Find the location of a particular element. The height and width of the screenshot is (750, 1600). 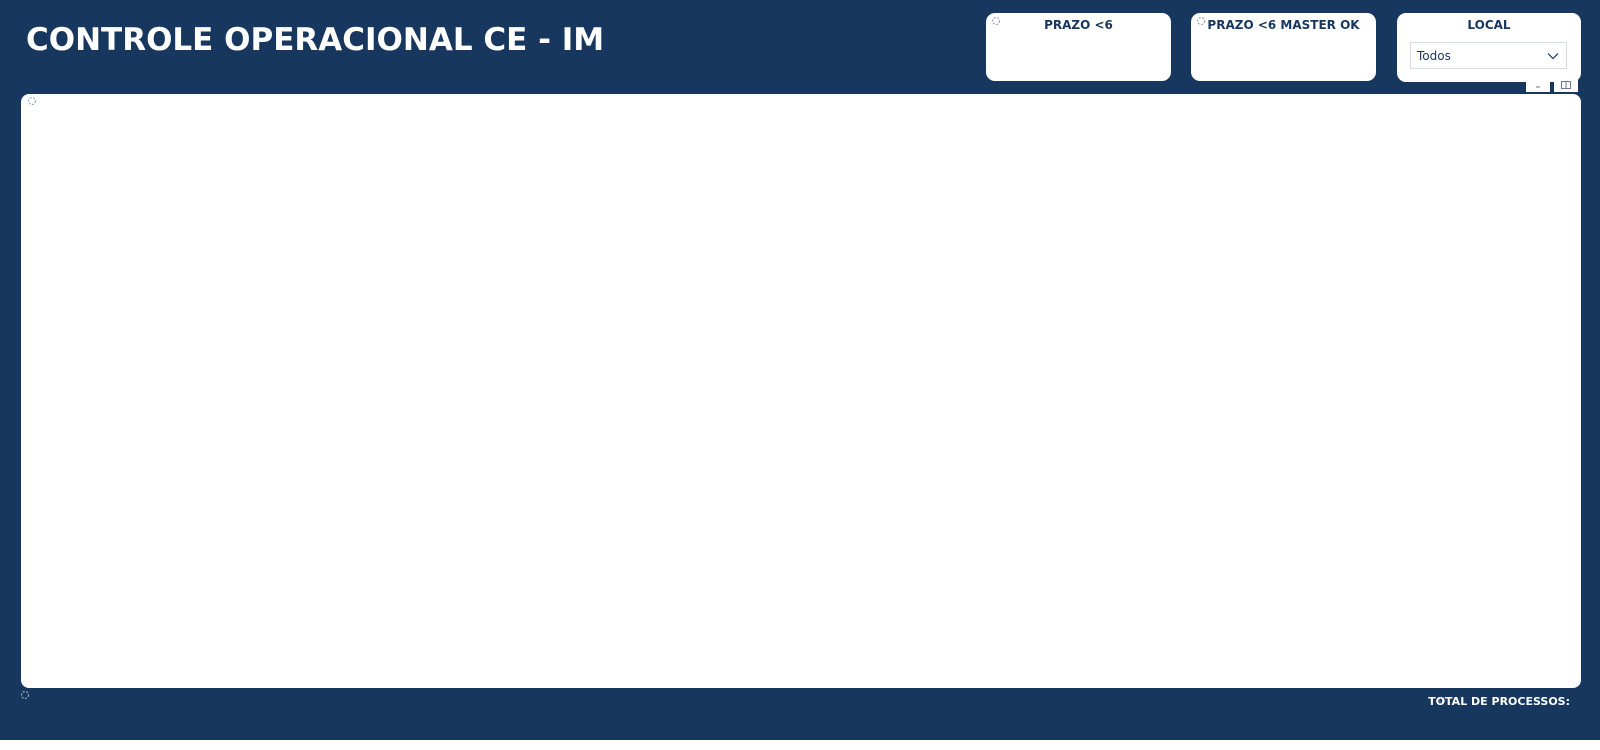

card-prazo-master-title: PRAZO <6 MASTER OK is located at coordinates (1283, 25).